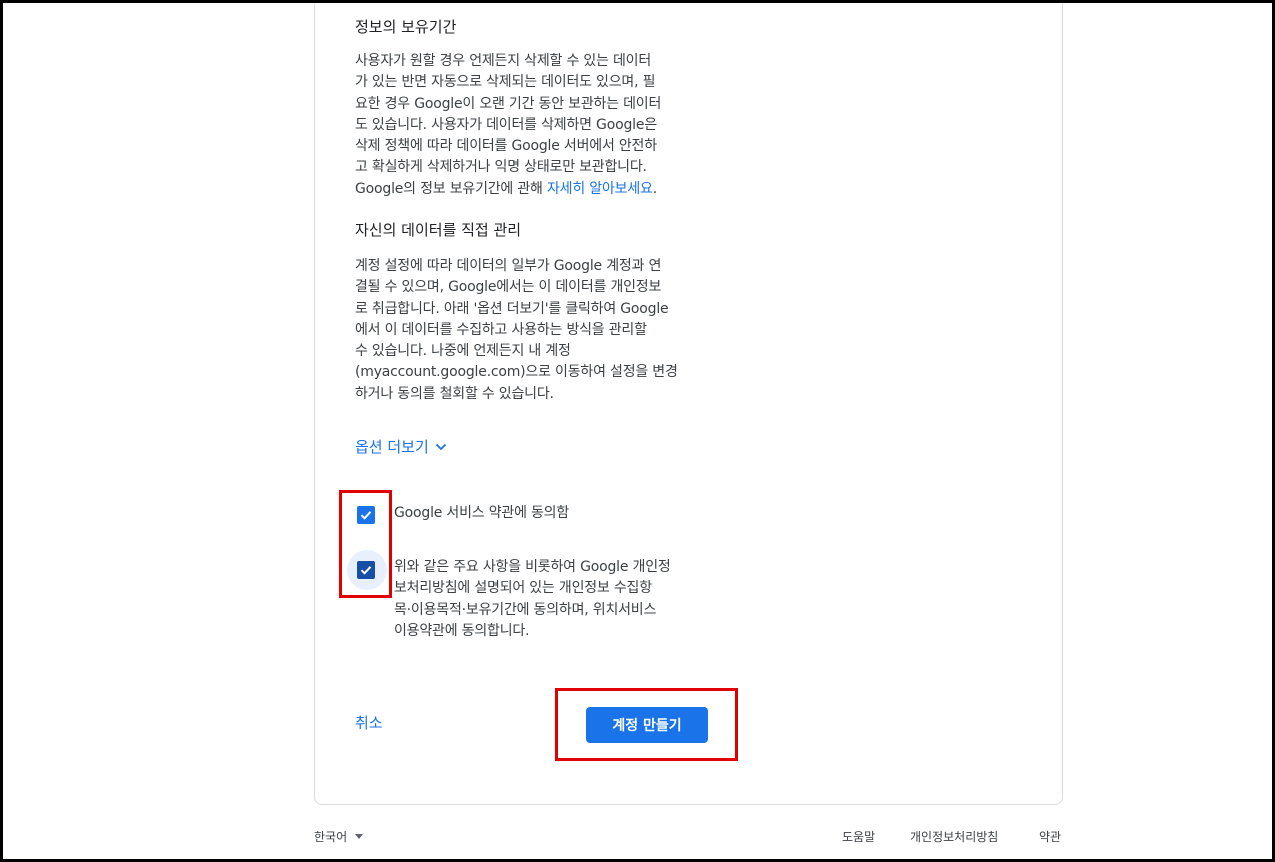 Image resolution: width=1275 pixels, height=862 pixels. I want to click on text-line: 요한 경우 Google이 오랜 기간 동안 보관하는 데이터, so click(508, 103).